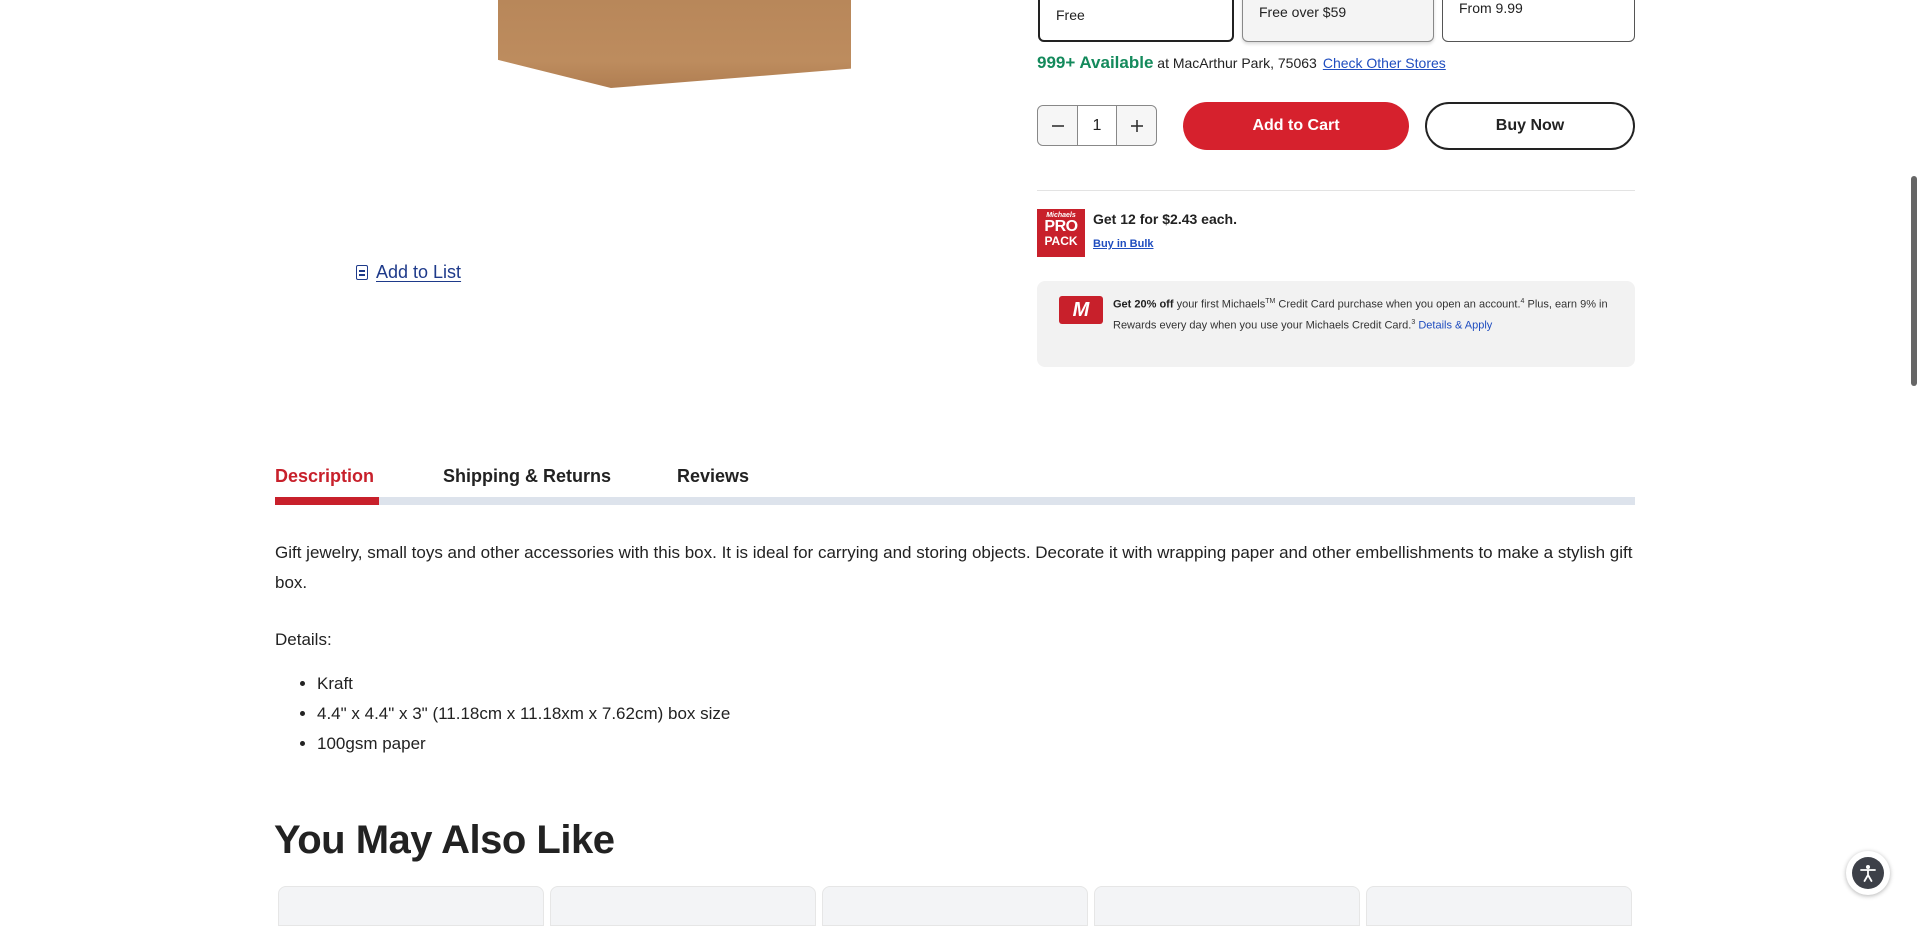 This screenshot has height=926, width=1920. What do you see at coordinates (1491, 8) in the screenshot?
I see `shipping-option-label: From 9.99` at bounding box center [1491, 8].